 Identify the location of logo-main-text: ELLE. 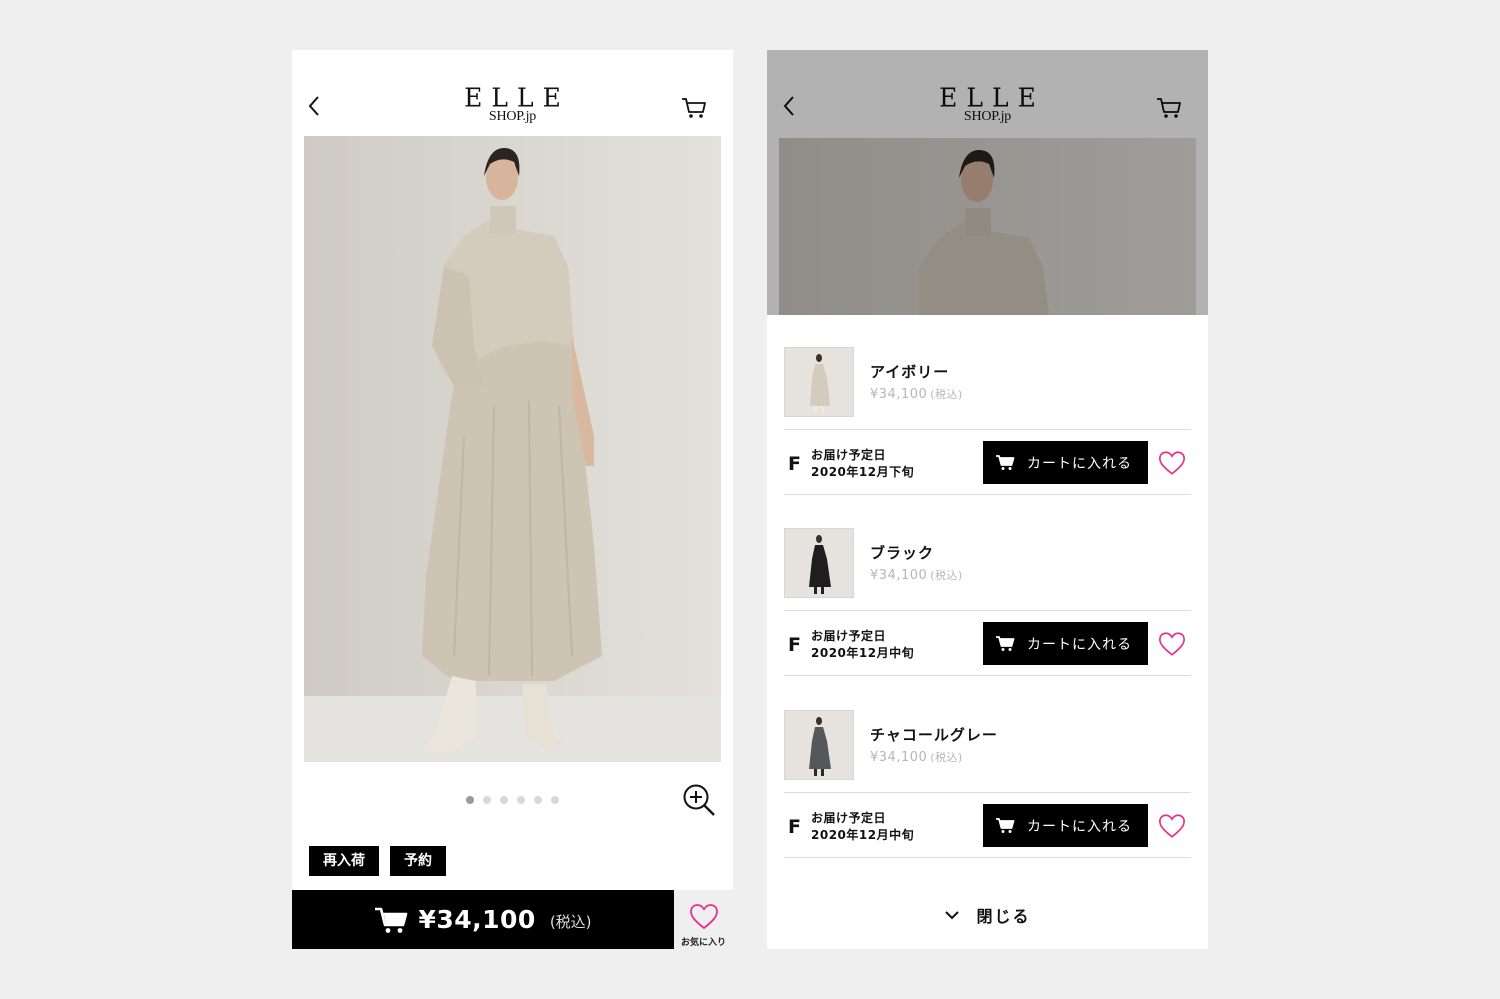
(517, 97).